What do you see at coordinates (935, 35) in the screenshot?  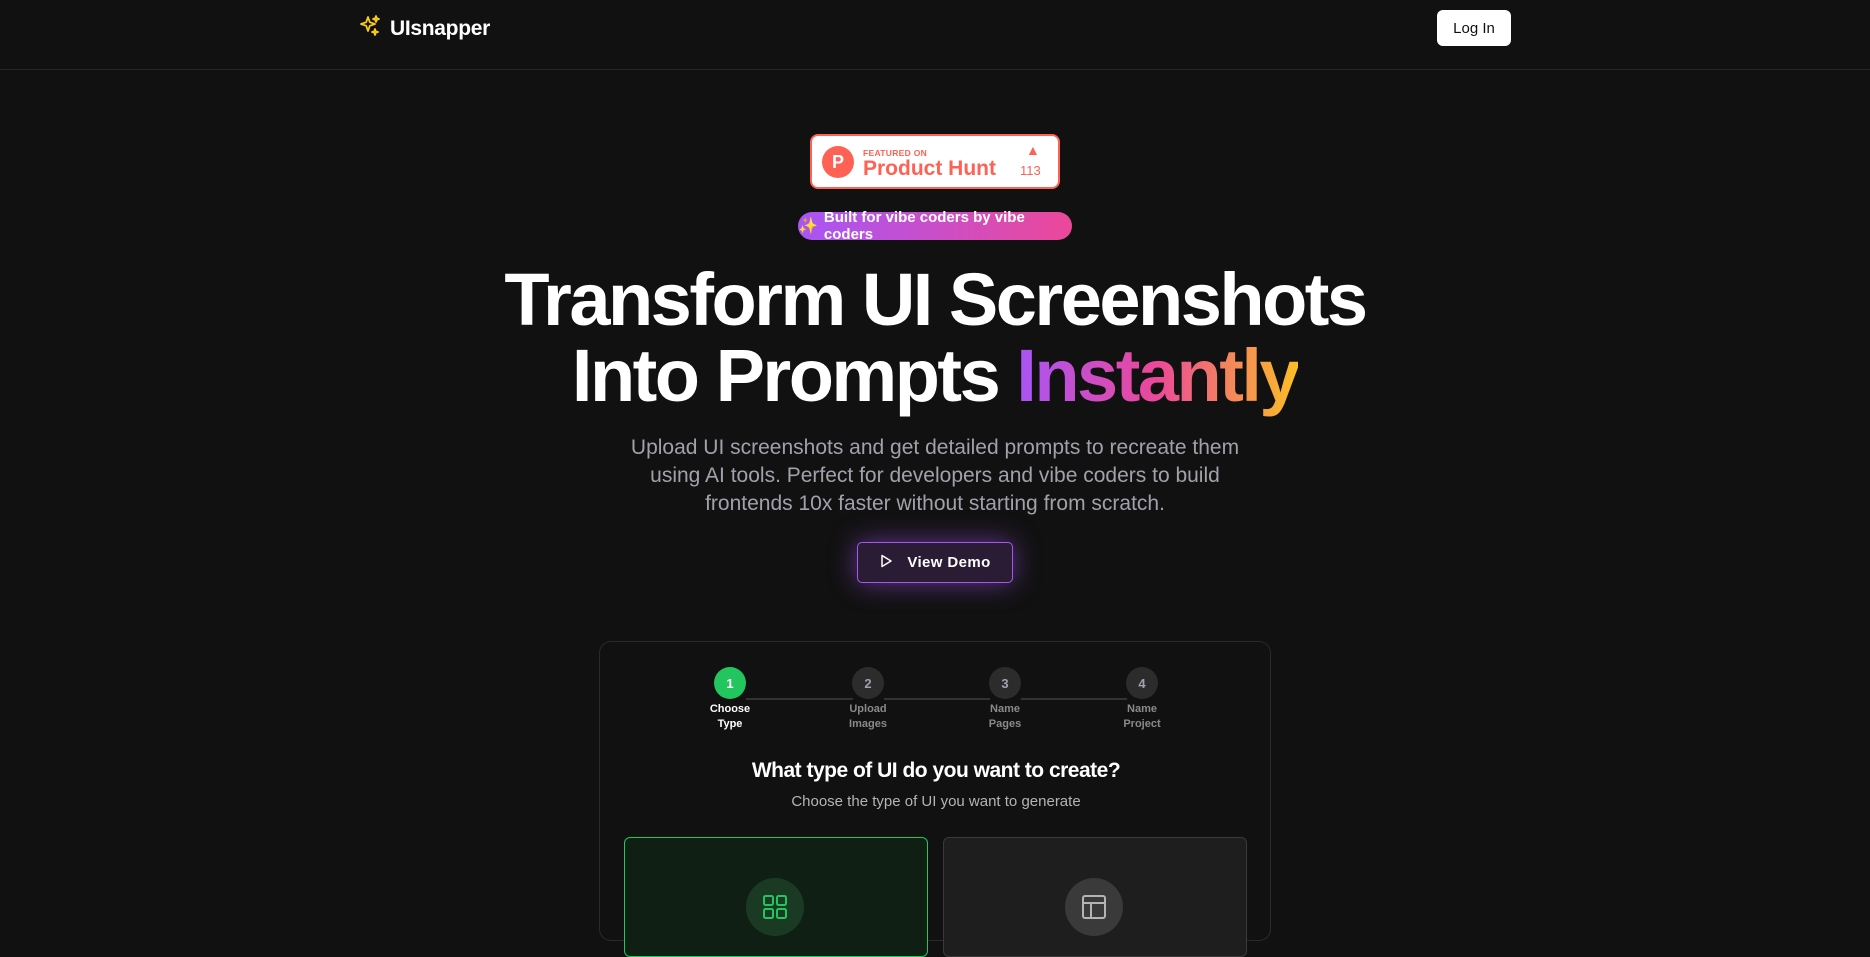 I see `navbar: UIsnapper Log In` at bounding box center [935, 35].